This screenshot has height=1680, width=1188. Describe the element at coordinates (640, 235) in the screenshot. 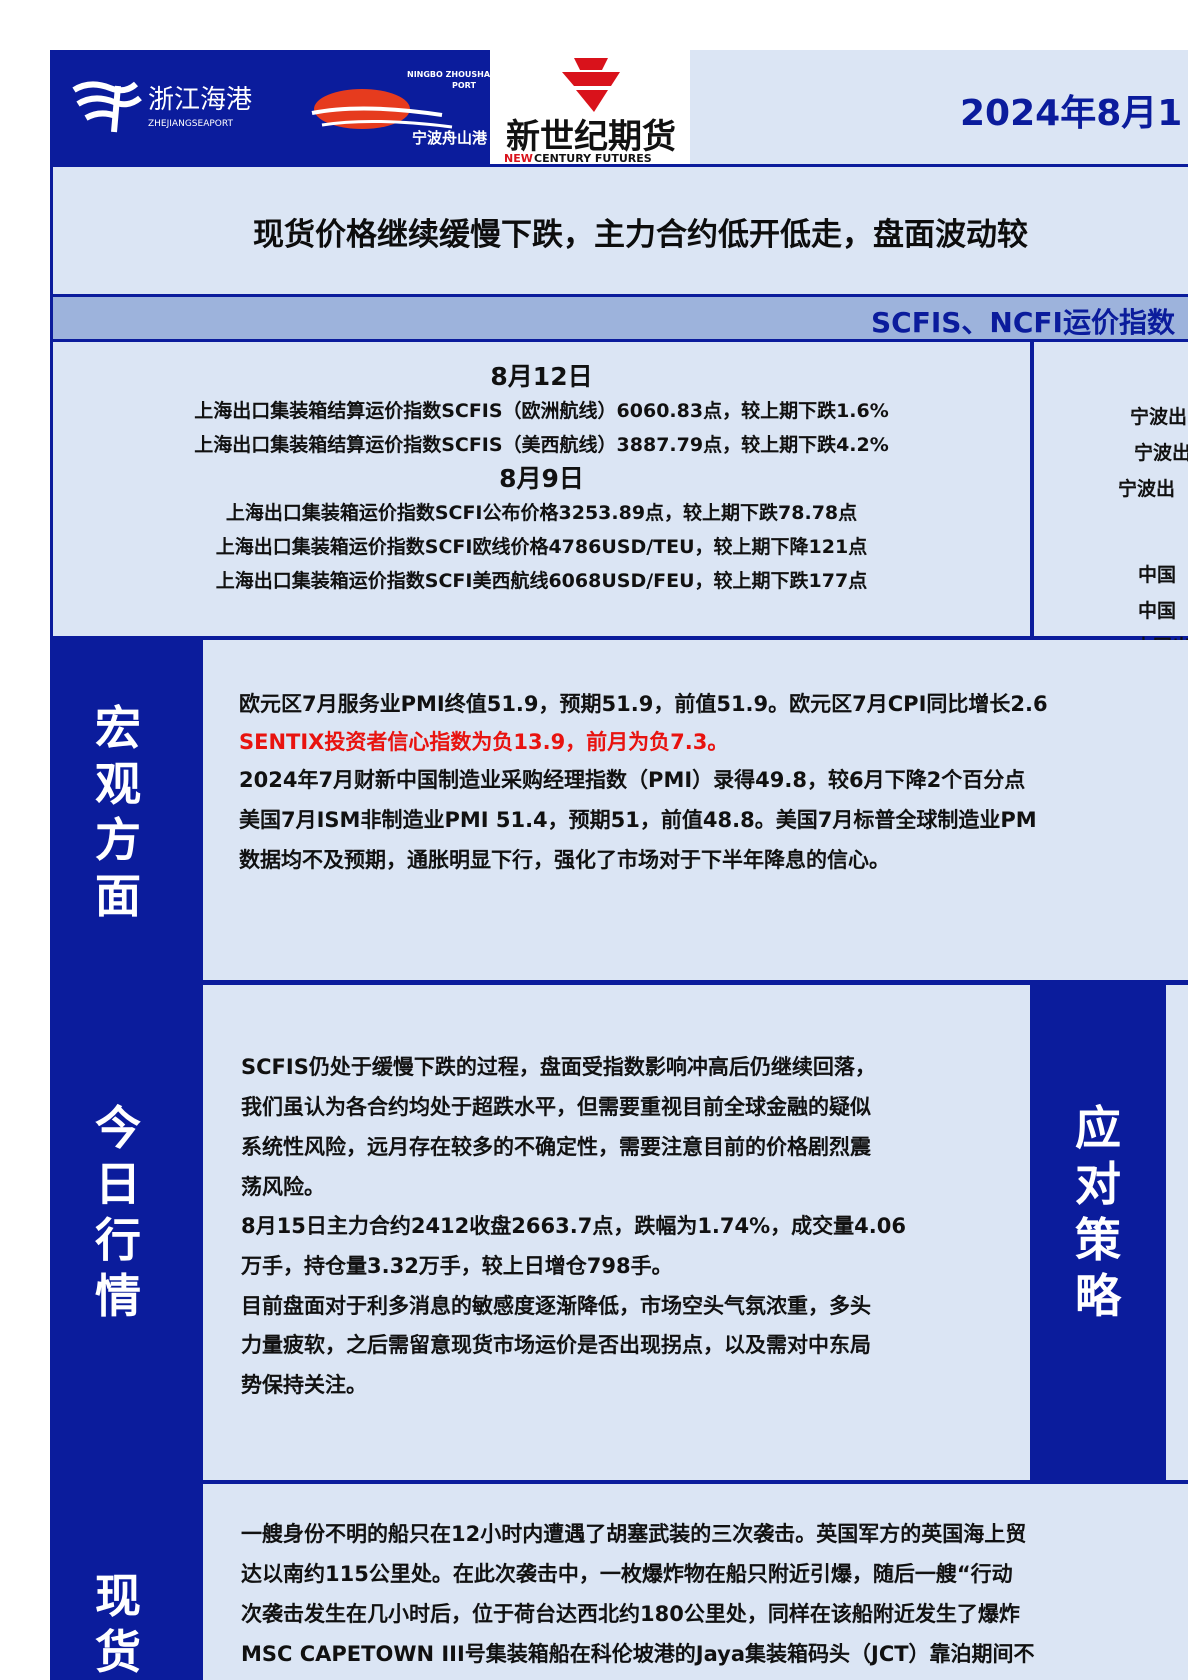

I see `headline: 现货价格继续缓慢下跌，主力合约低开低走，盘面波动较` at that location.